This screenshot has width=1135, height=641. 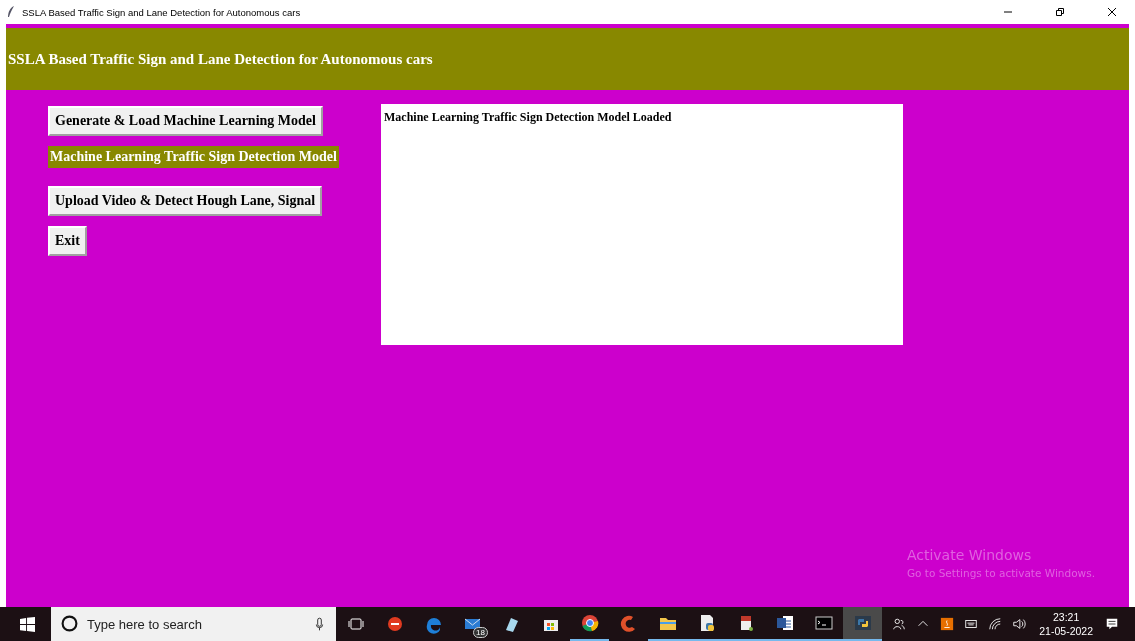 I want to click on feather-icon, so click(x=11, y=12).